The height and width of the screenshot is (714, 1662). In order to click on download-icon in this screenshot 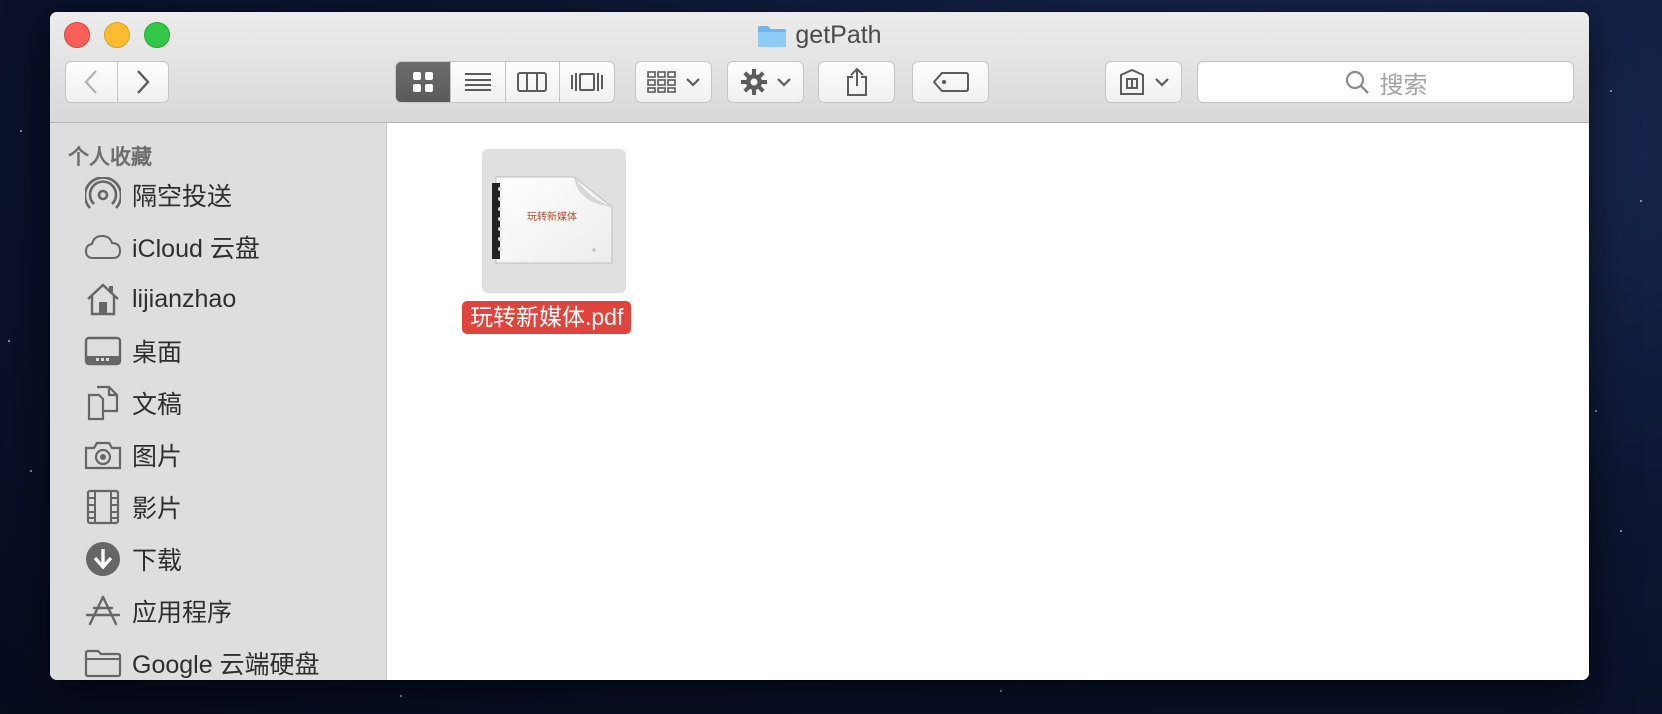, I will do `click(103, 559)`.